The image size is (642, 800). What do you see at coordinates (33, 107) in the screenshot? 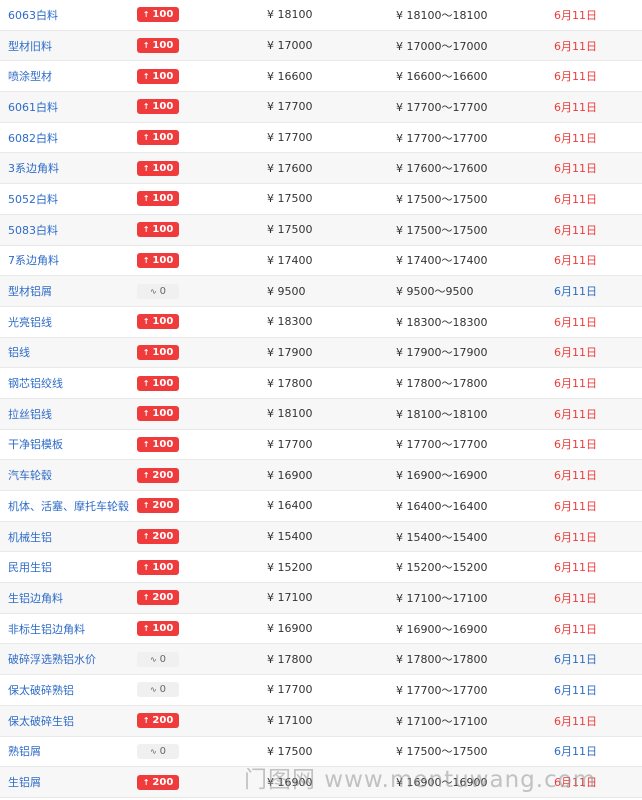
I see `product-name-link: 6061白料` at bounding box center [33, 107].